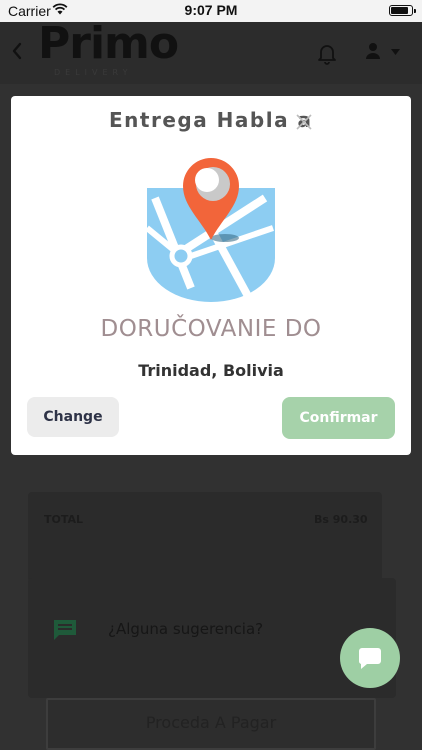 The width and height of the screenshot is (422, 750). Describe the element at coordinates (93, 72) in the screenshot. I see `logo-subtext: DELIVERY` at that location.